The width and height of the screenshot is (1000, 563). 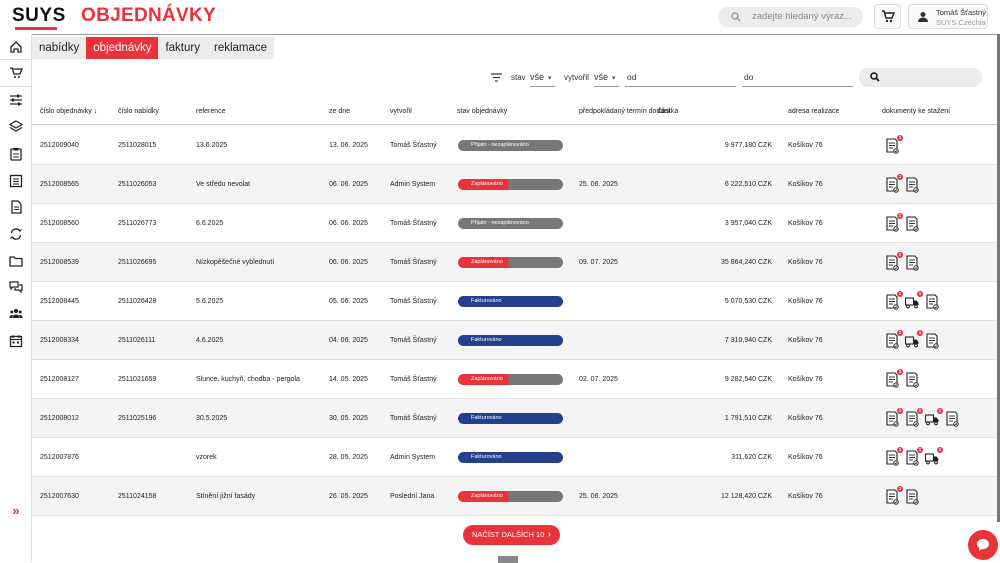 What do you see at coordinates (59, 262) in the screenshot?
I see `cell-order: 2512008539` at bounding box center [59, 262].